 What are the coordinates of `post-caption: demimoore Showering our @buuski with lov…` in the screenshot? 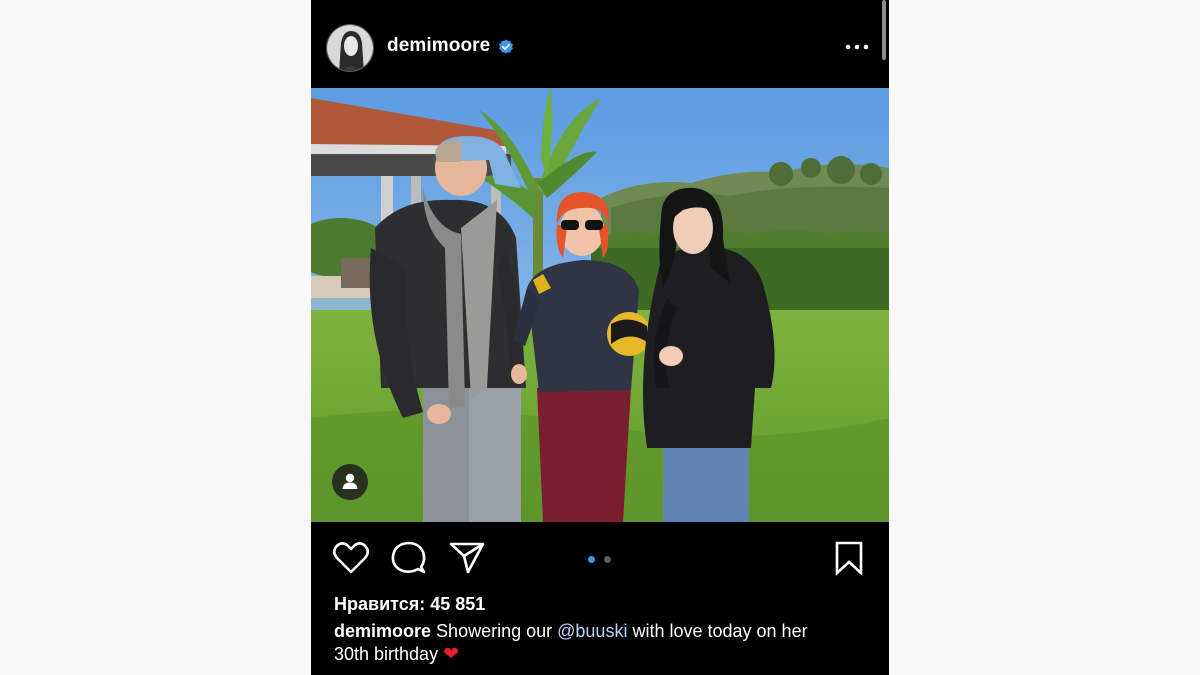 It's located at (604, 643).